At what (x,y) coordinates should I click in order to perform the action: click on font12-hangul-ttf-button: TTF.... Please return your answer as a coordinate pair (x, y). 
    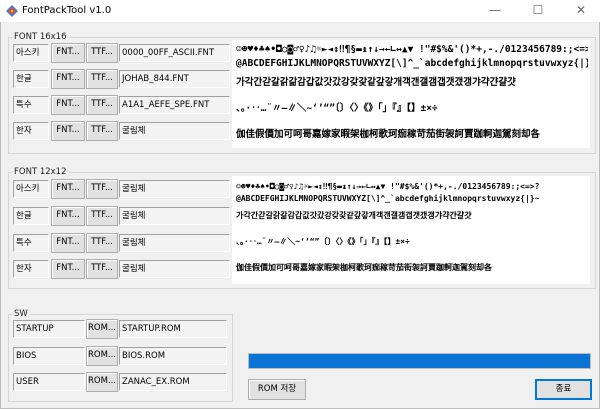
    Looking at the image, I should click on (102, 216).